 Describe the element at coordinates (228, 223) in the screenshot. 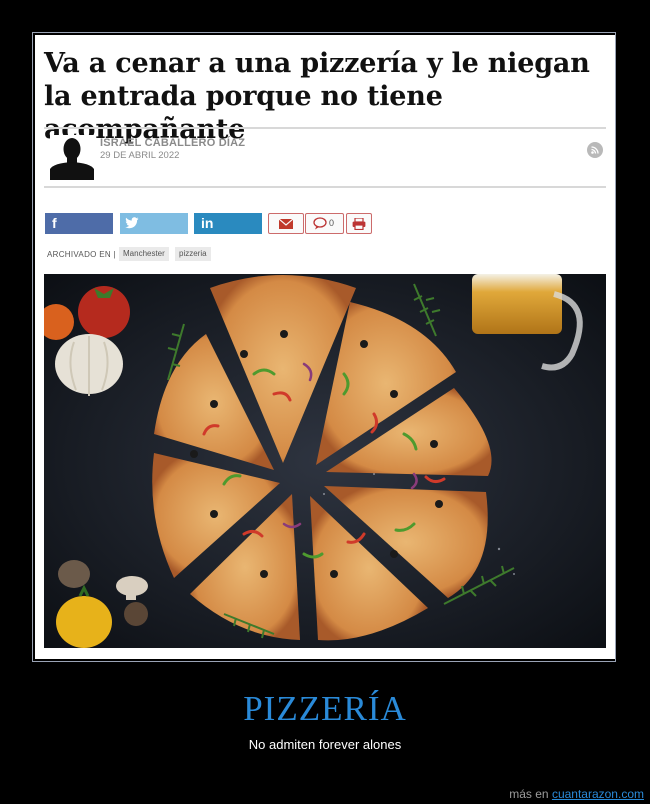

I see `linkedin-share-button: in` at that location.